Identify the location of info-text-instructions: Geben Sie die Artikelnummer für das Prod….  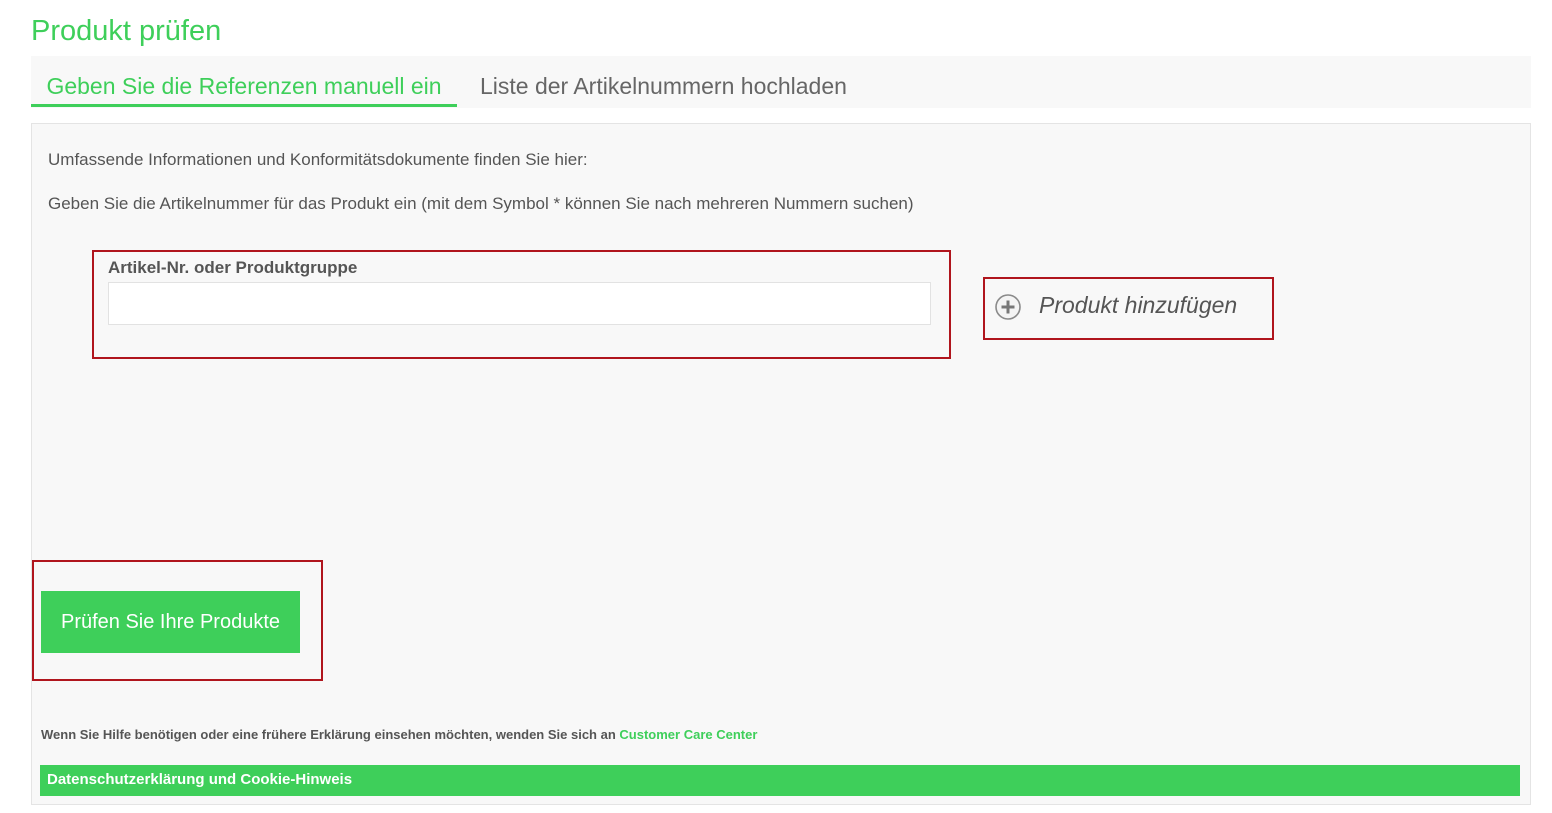
(481, 203).